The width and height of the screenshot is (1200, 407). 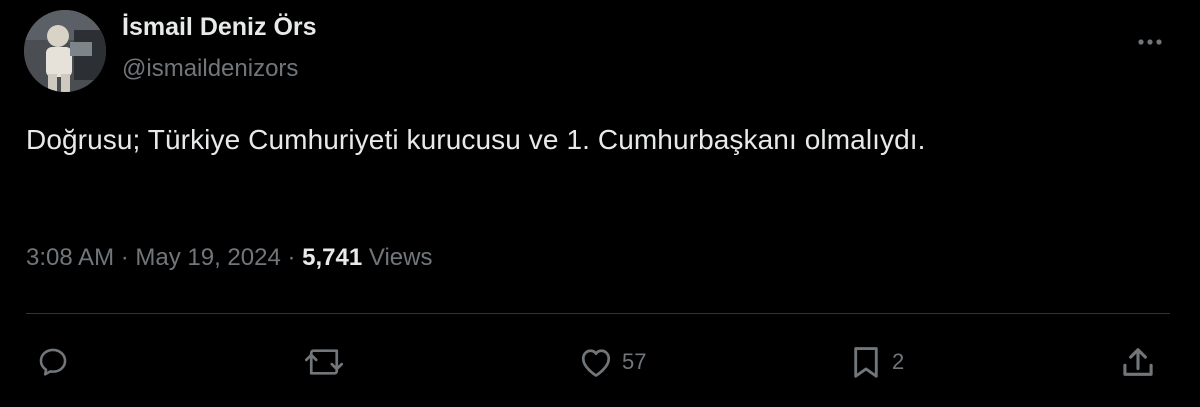 I want to click on heart-icon, so click(x=596, y=363).